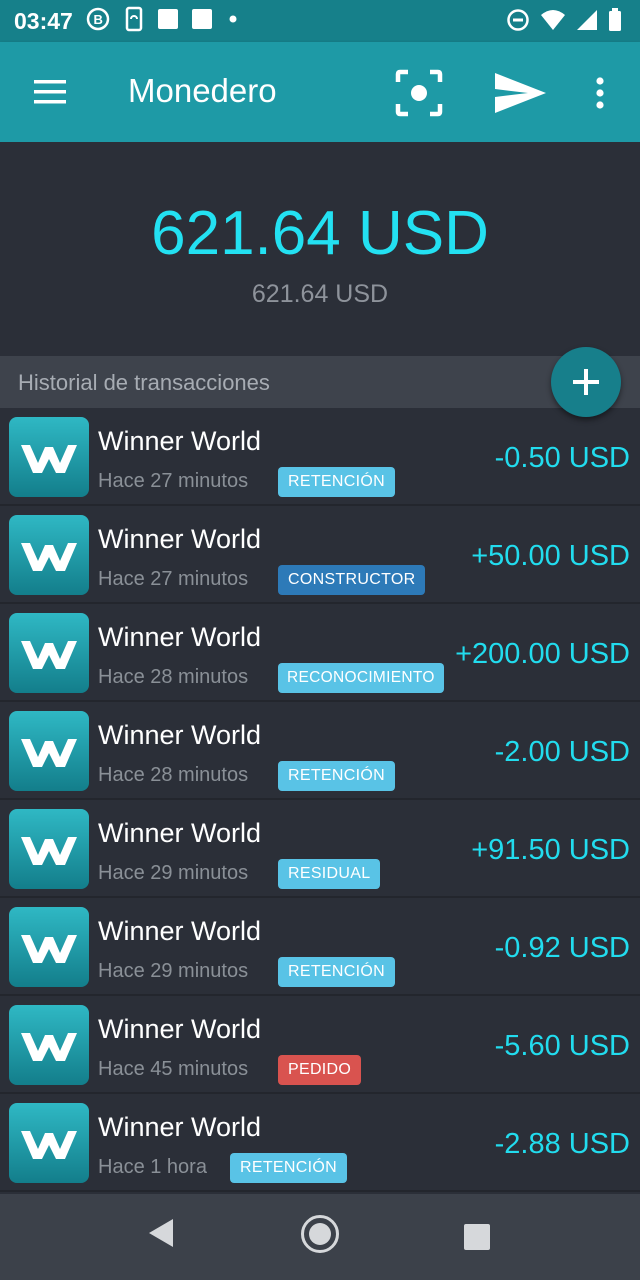 This screenshot has height=1280, width=640. I want to click on b-app-icon: B, so click(98, 21).